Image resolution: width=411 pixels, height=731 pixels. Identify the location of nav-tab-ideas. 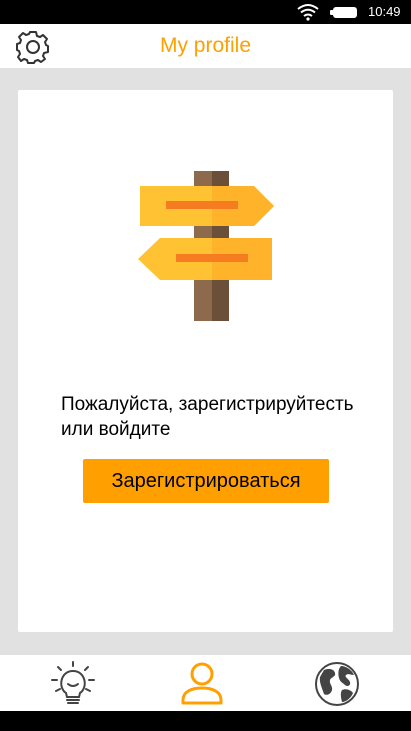
(68, 683).